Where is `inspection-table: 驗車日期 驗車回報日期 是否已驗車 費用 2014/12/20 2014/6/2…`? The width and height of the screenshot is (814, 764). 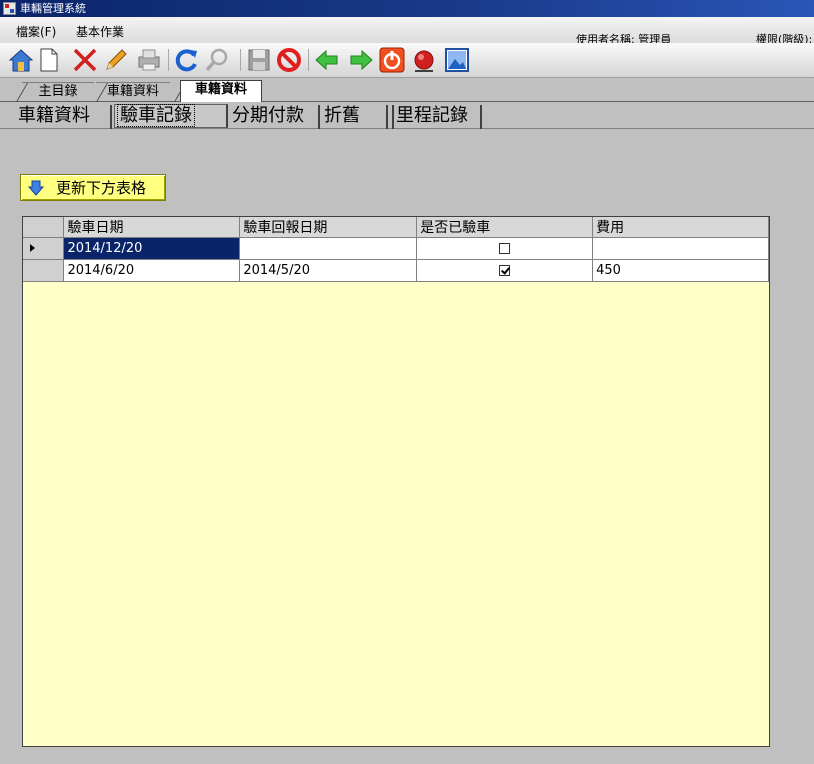
inspection-table: 驗車日期 驗車回報日期 是否已驗車 費用 2014/12/20 2014/6/2… is located at coordinates (396, 249).